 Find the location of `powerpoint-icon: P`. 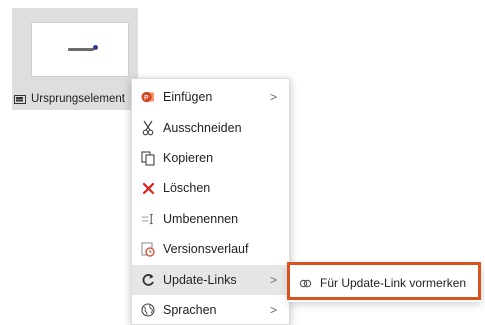

powerpoint-icon: P is located at coordinates (148, 97).